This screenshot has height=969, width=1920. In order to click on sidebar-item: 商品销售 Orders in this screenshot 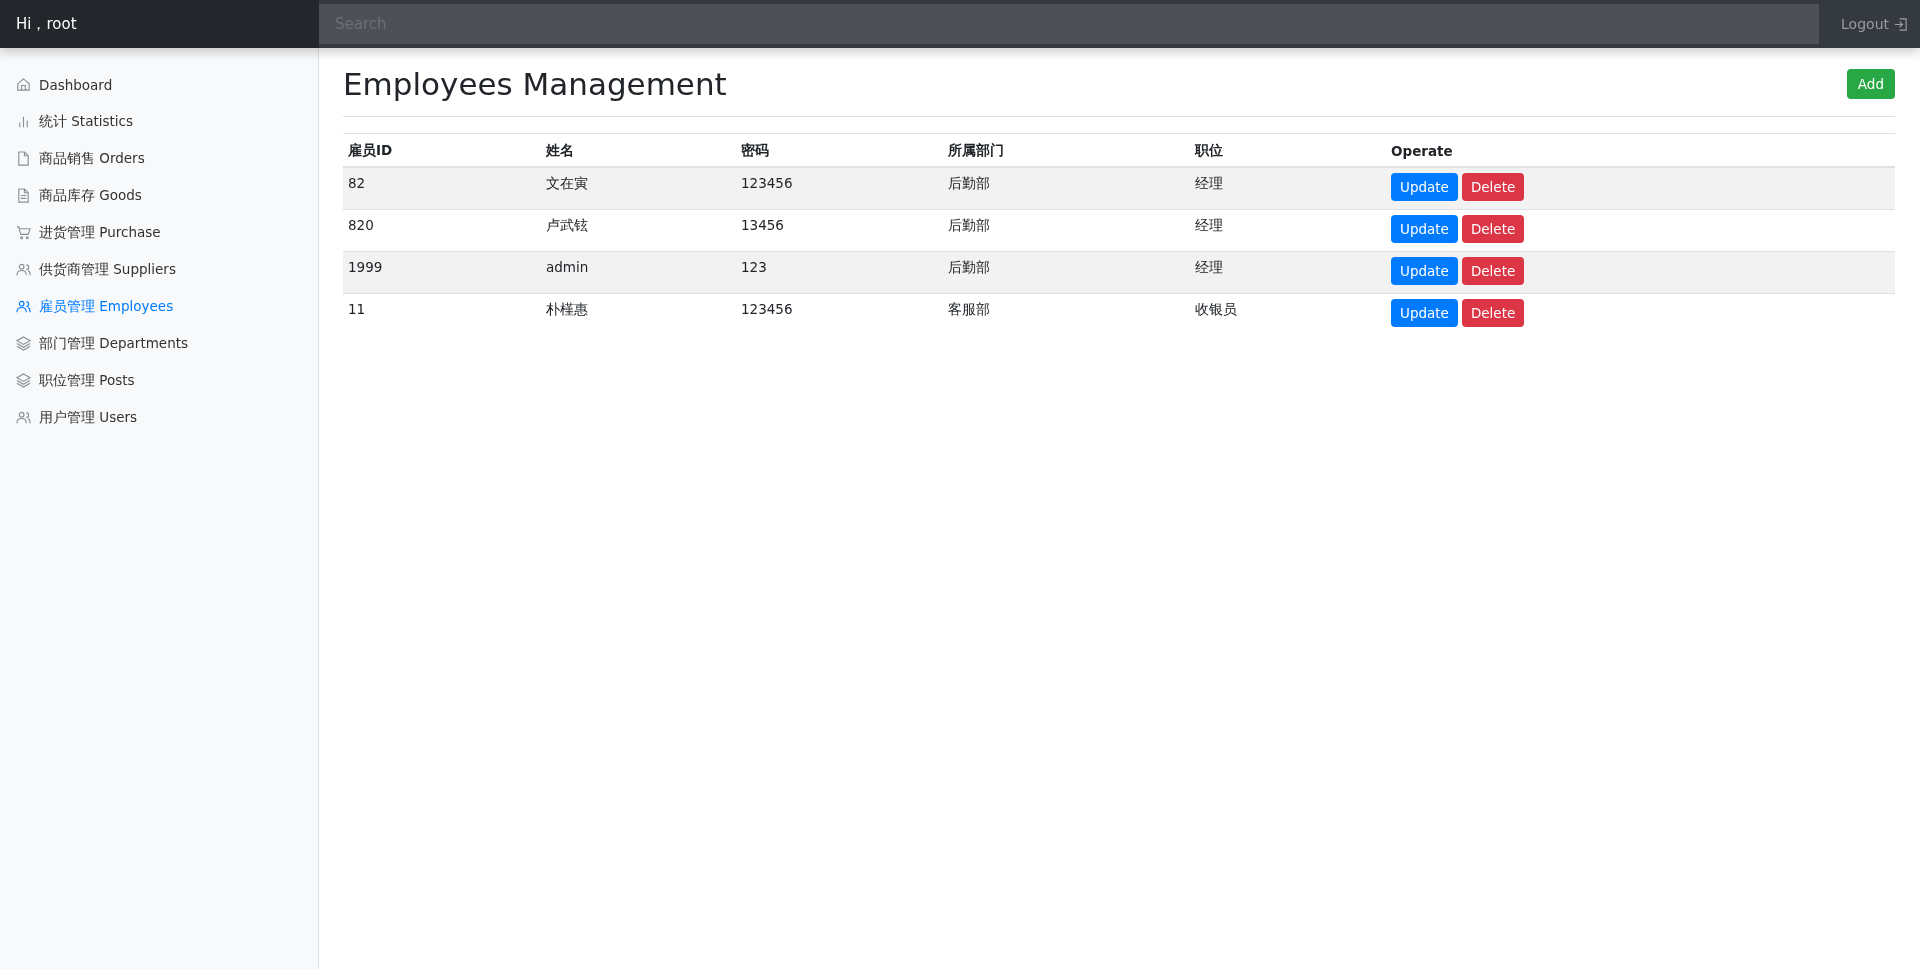, I will do `click(159, 158)`.